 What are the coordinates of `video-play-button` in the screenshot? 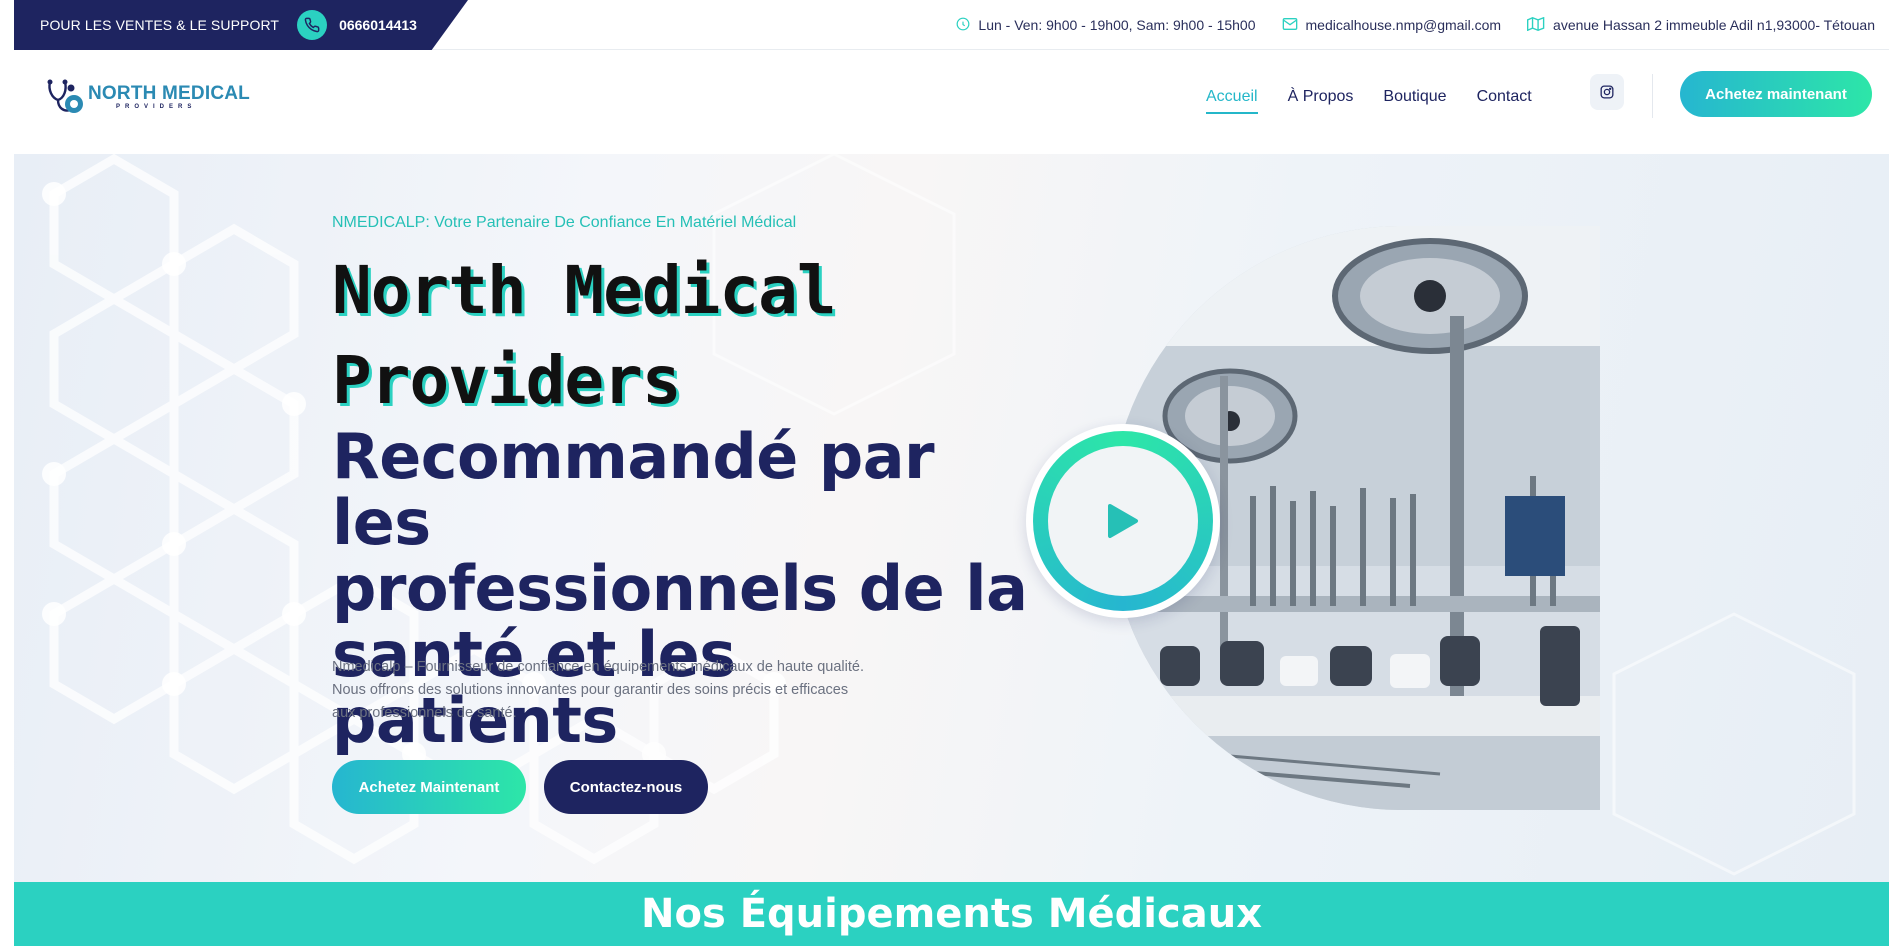 It's located at (1123, 521).